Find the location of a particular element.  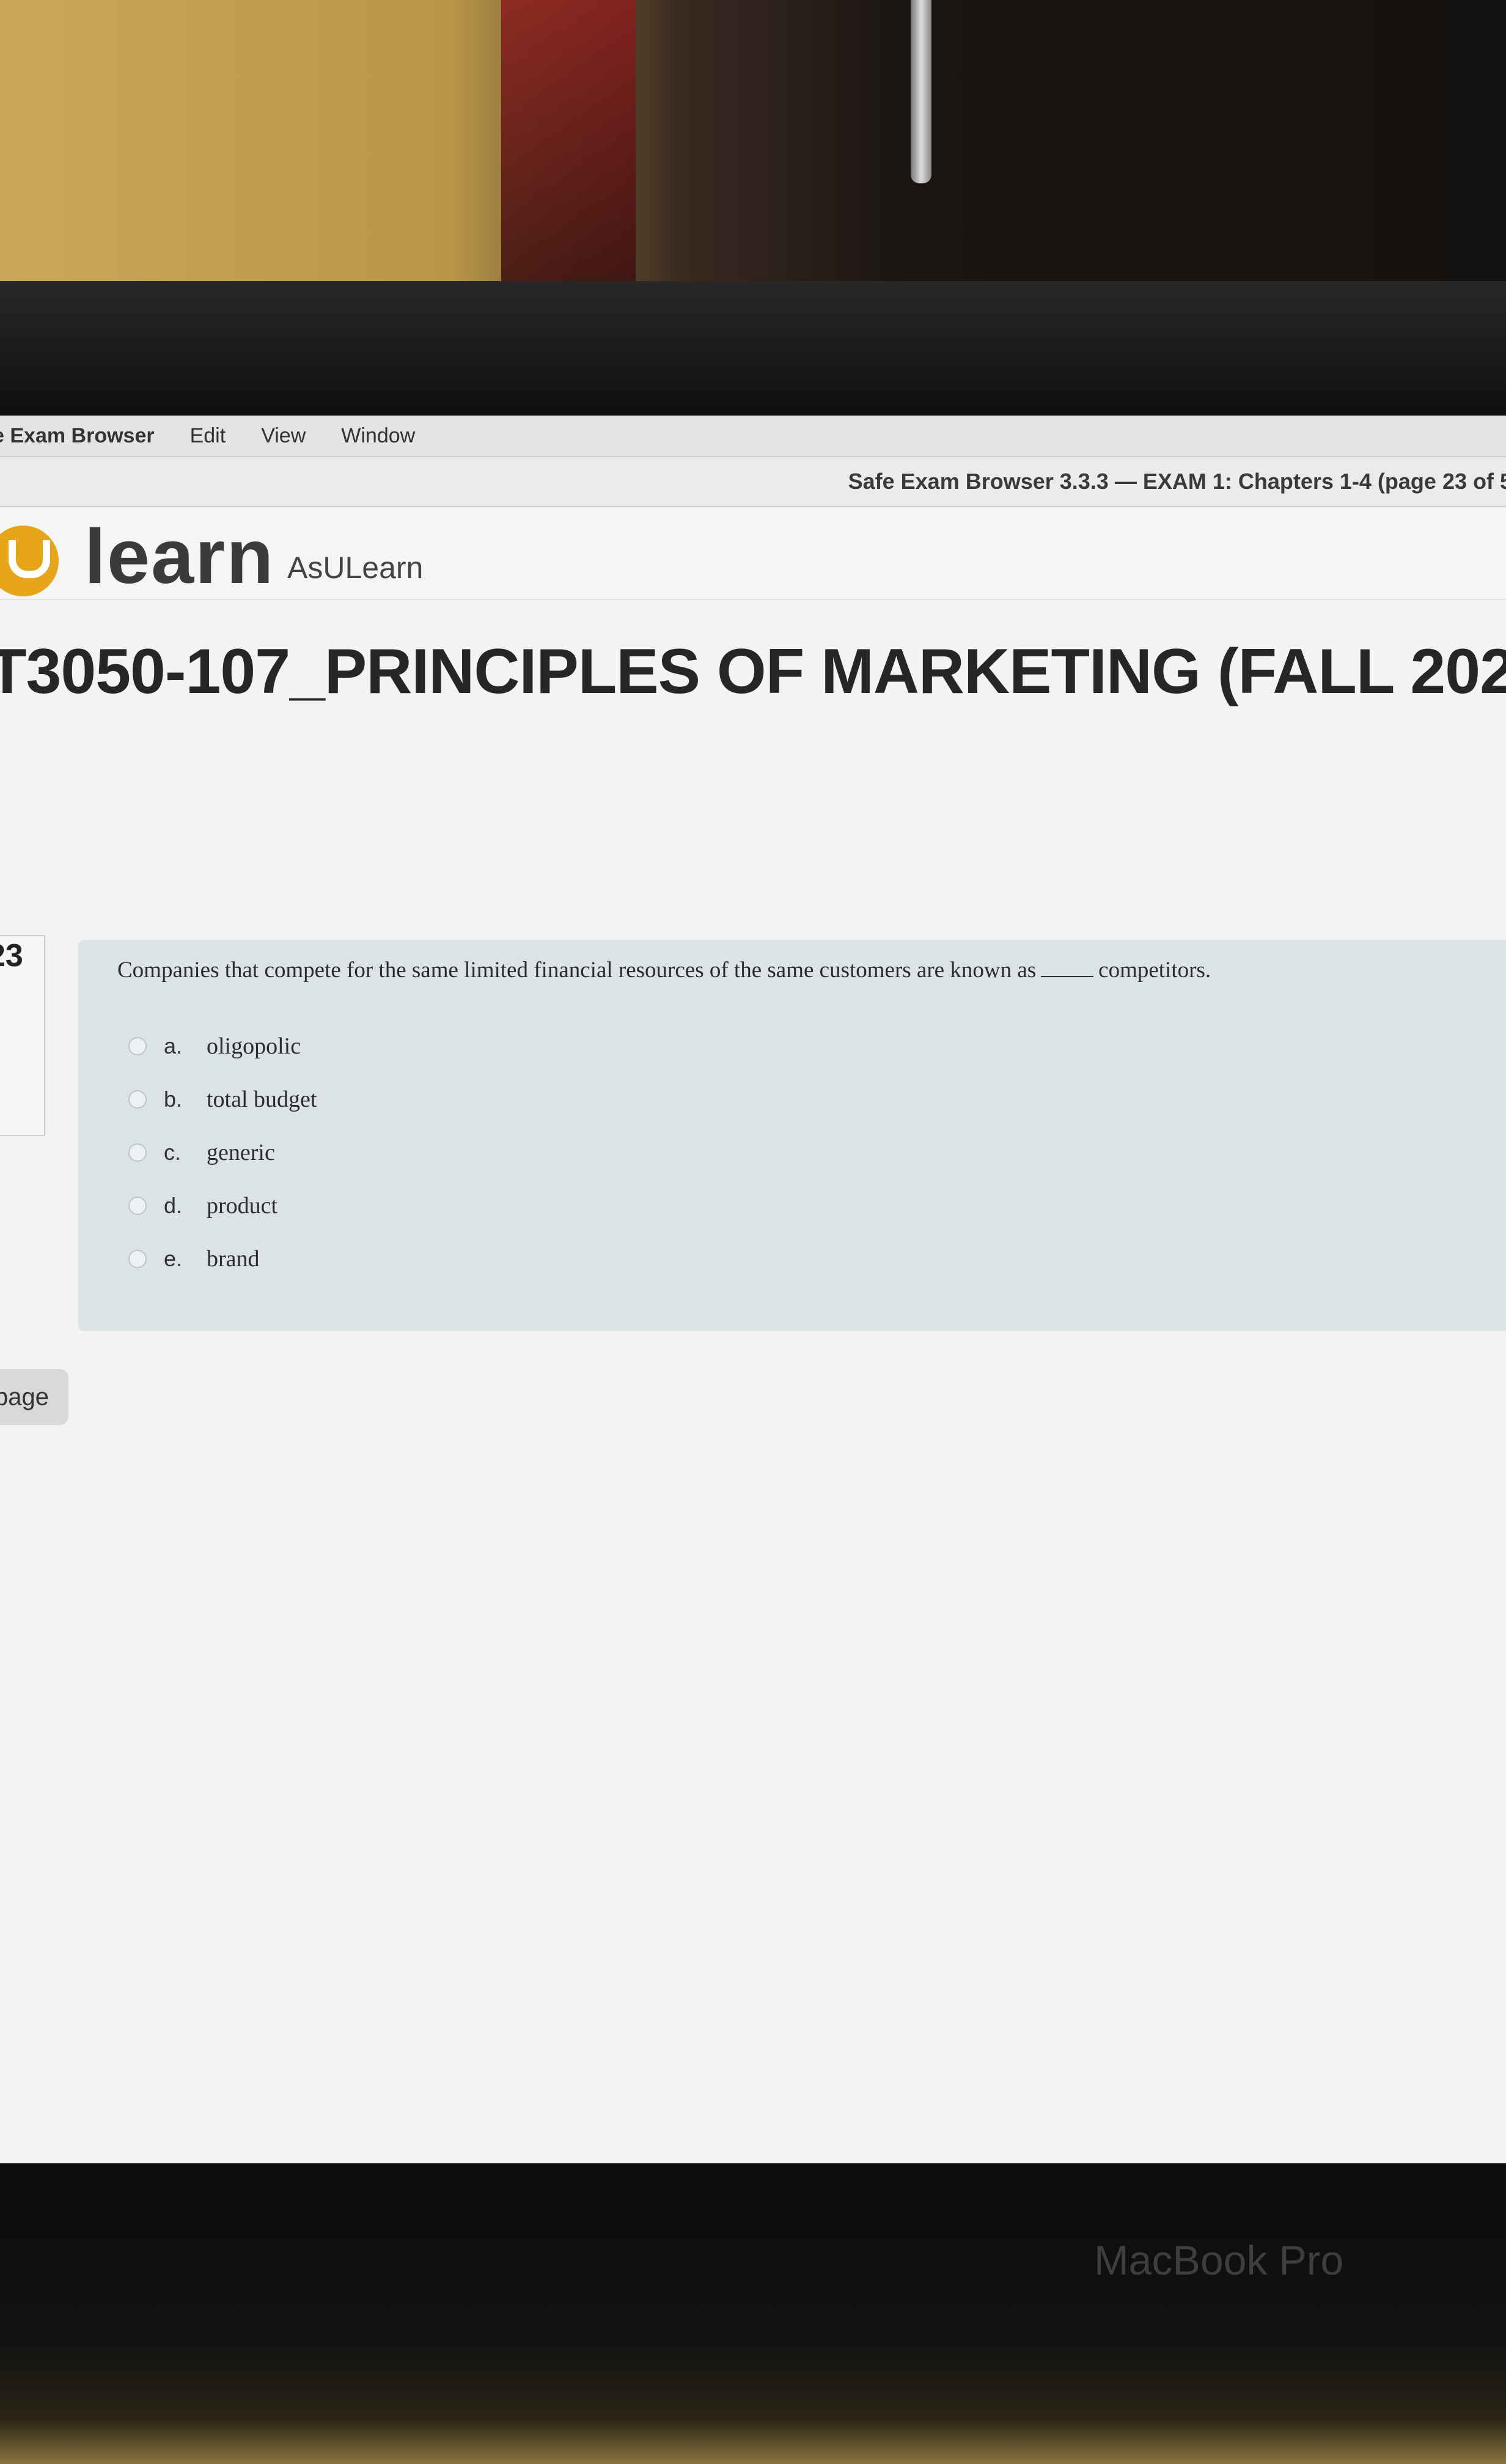

answer-text: oligopolic is located at coordinates (254, 1046).